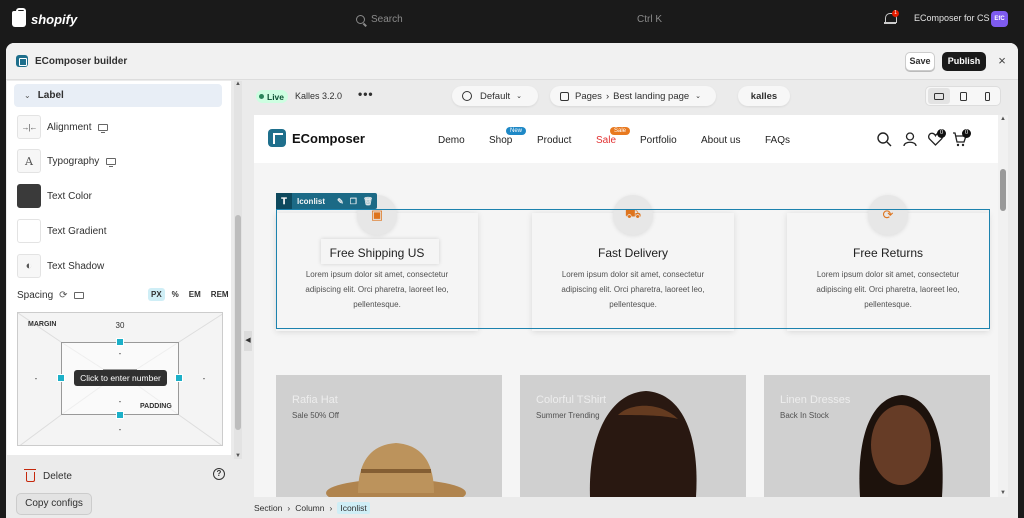 The image size is (1024, 518). I want to click on alignment-option: →|← Alignment, so click(63, 127).